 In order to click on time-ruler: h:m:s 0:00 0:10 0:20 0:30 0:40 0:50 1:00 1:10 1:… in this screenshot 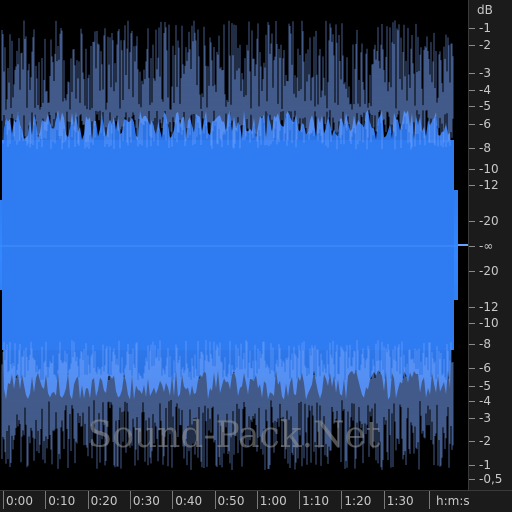, I will do `click(256, 501)`.